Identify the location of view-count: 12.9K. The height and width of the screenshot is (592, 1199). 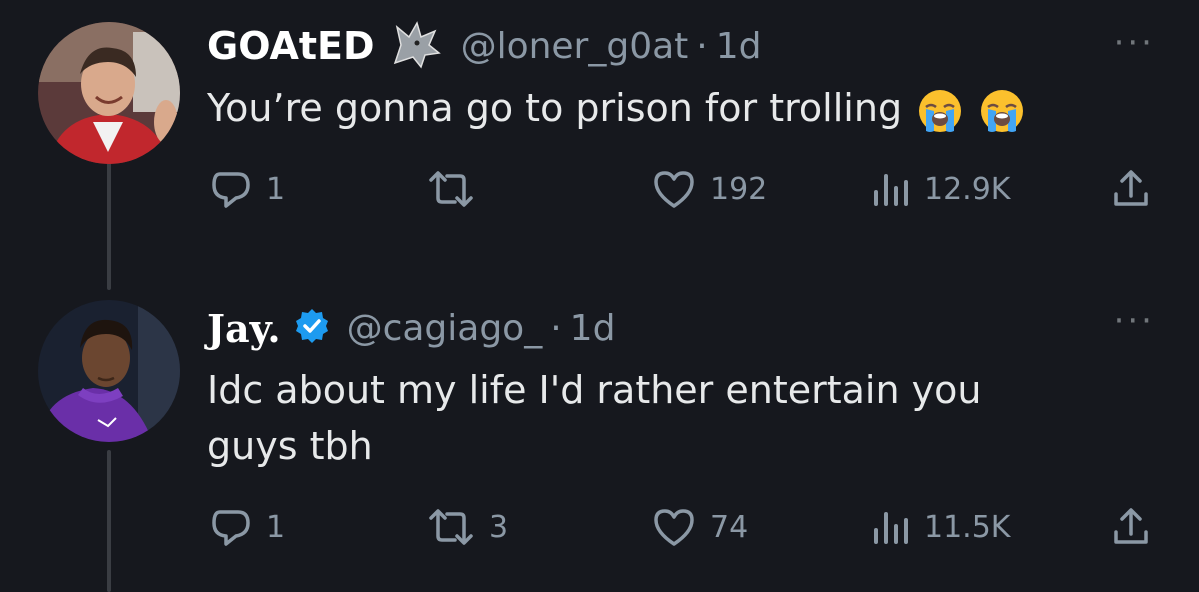
(967, 189).